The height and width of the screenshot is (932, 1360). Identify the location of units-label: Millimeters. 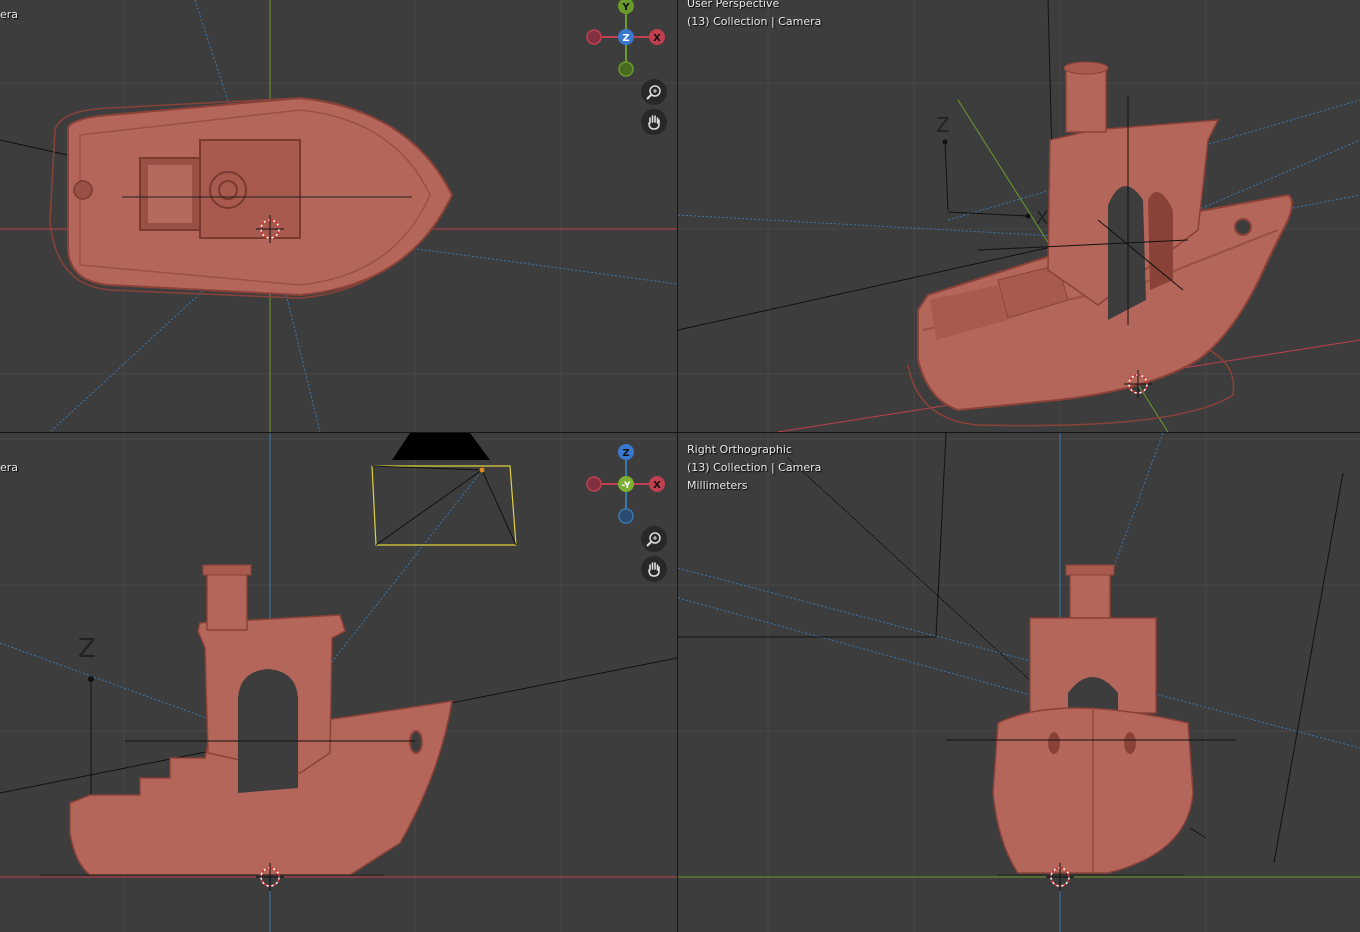
(717, 485).